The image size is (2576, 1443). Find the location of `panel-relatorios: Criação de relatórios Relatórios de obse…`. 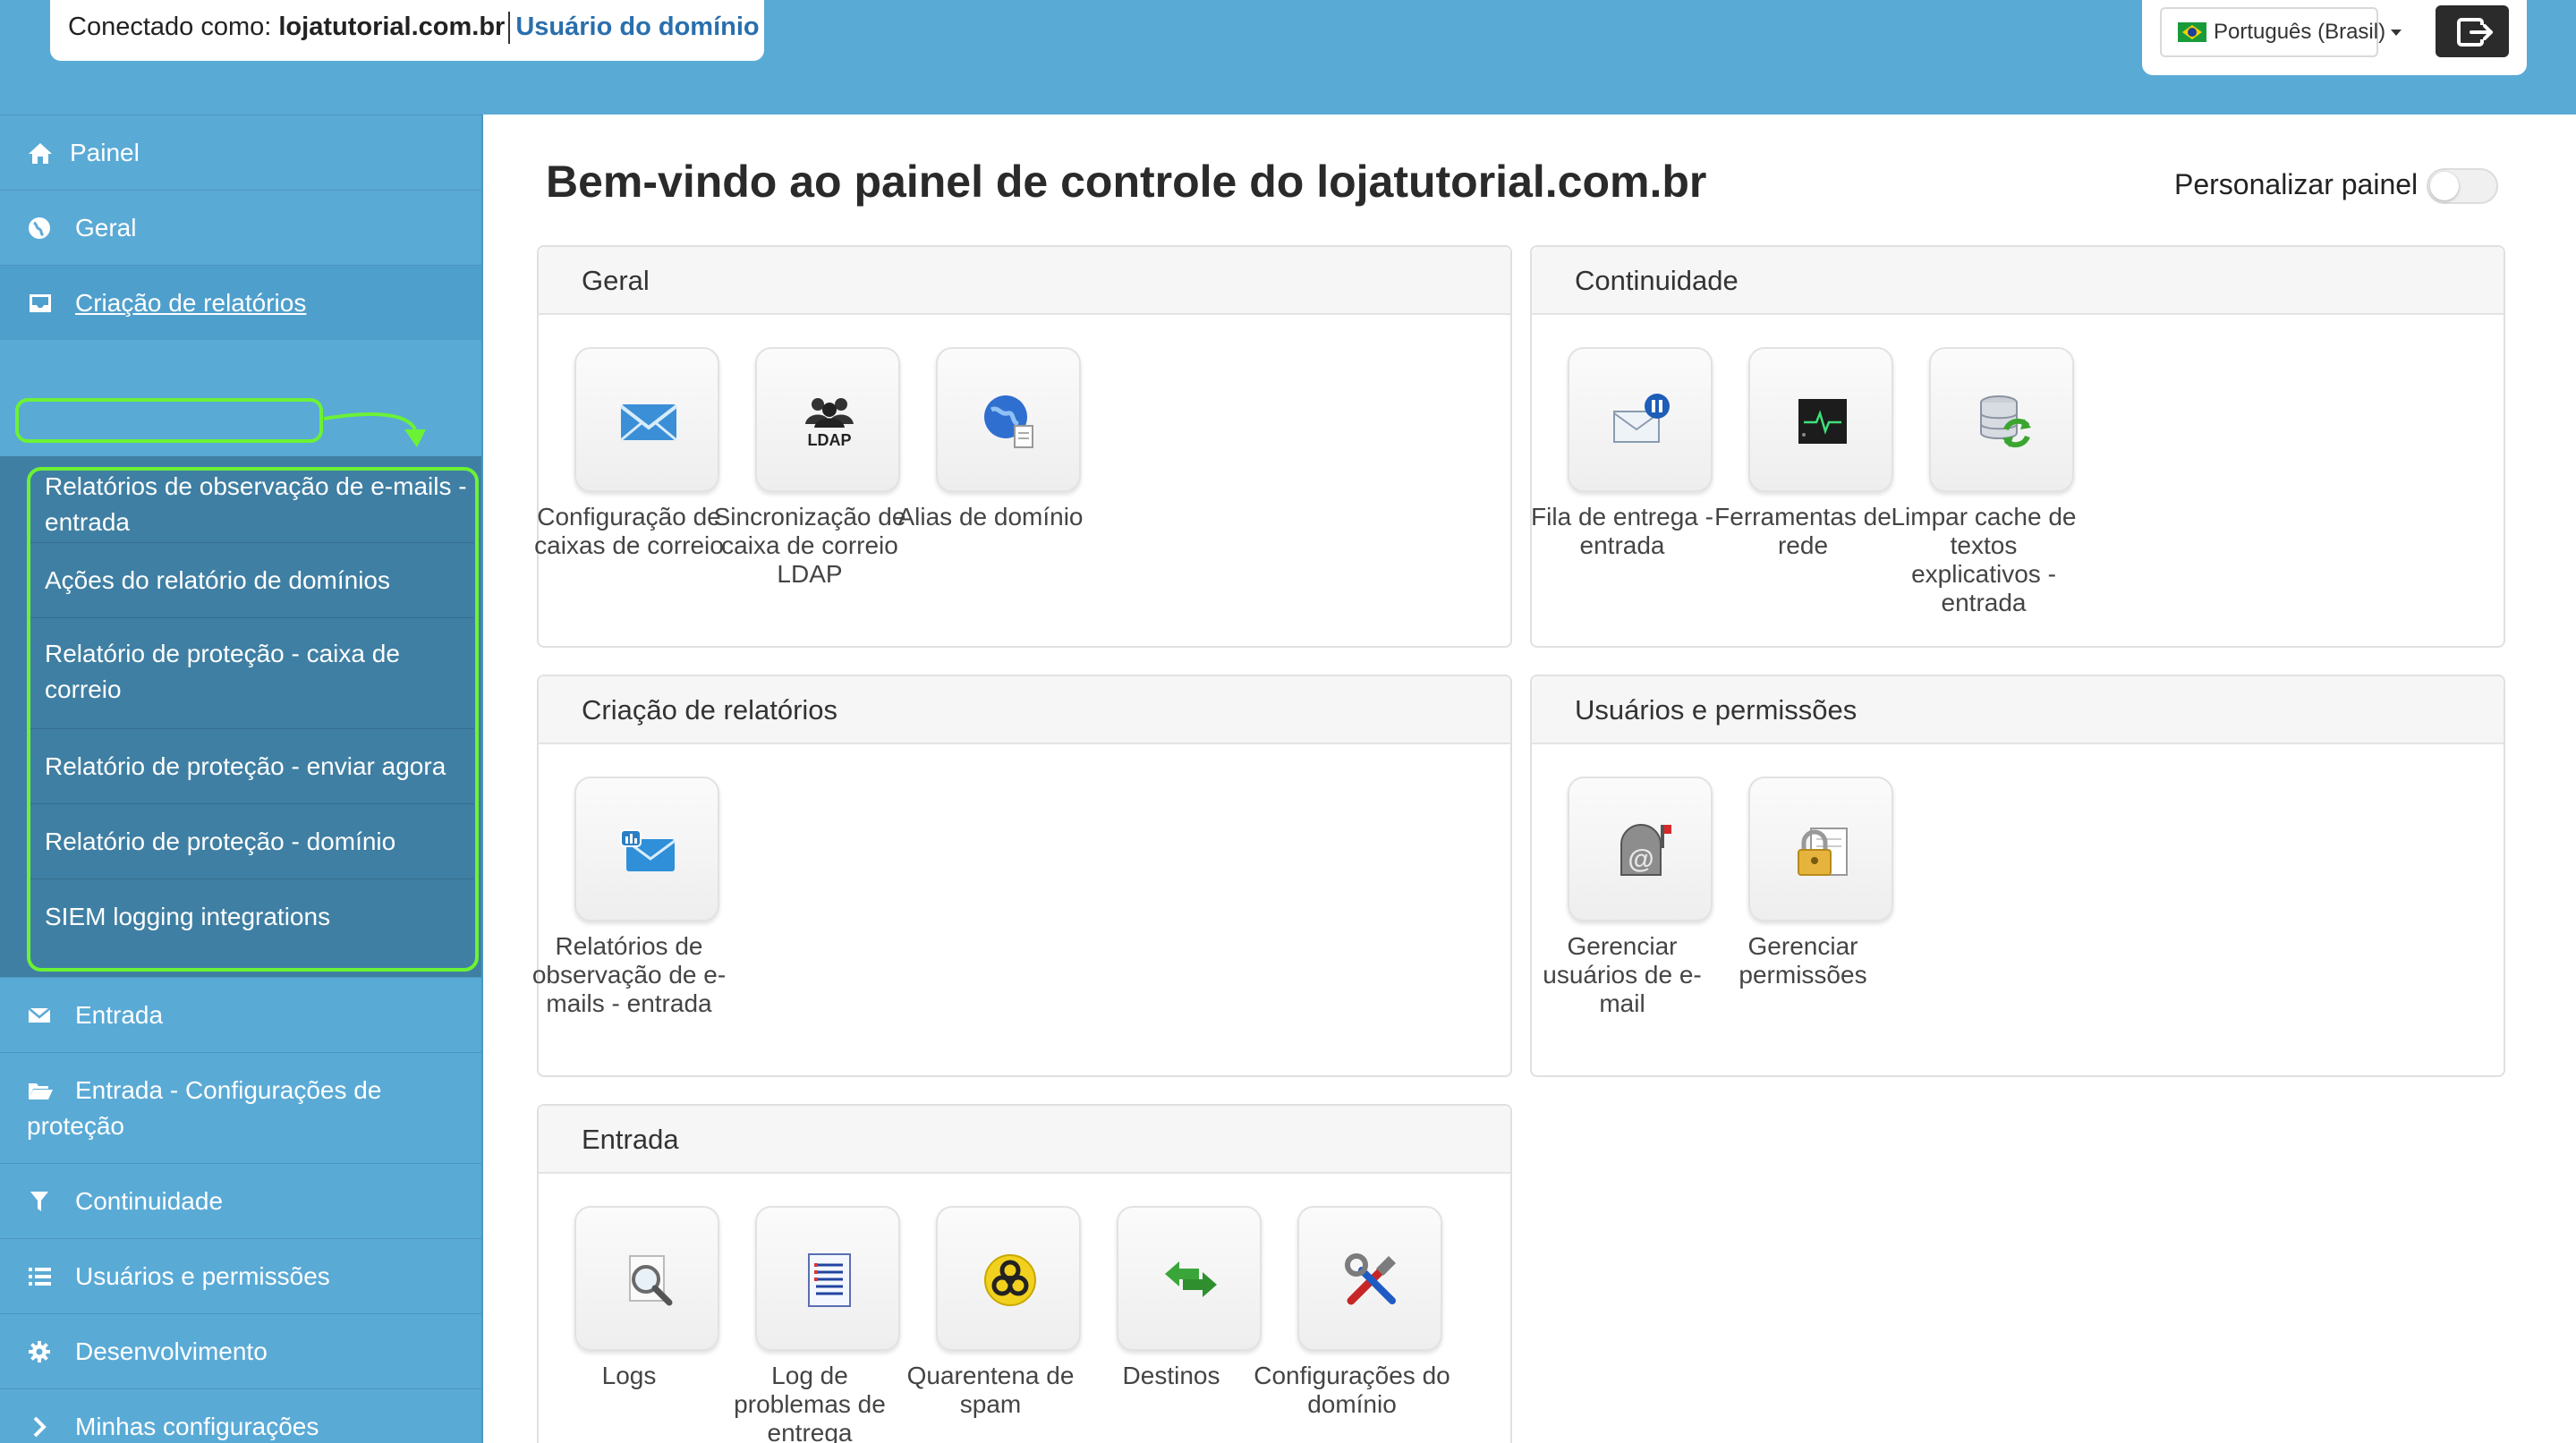

panel-relatorios: Criação de relatórios Relatórios de obse… is located at coordinates (1022, 876).